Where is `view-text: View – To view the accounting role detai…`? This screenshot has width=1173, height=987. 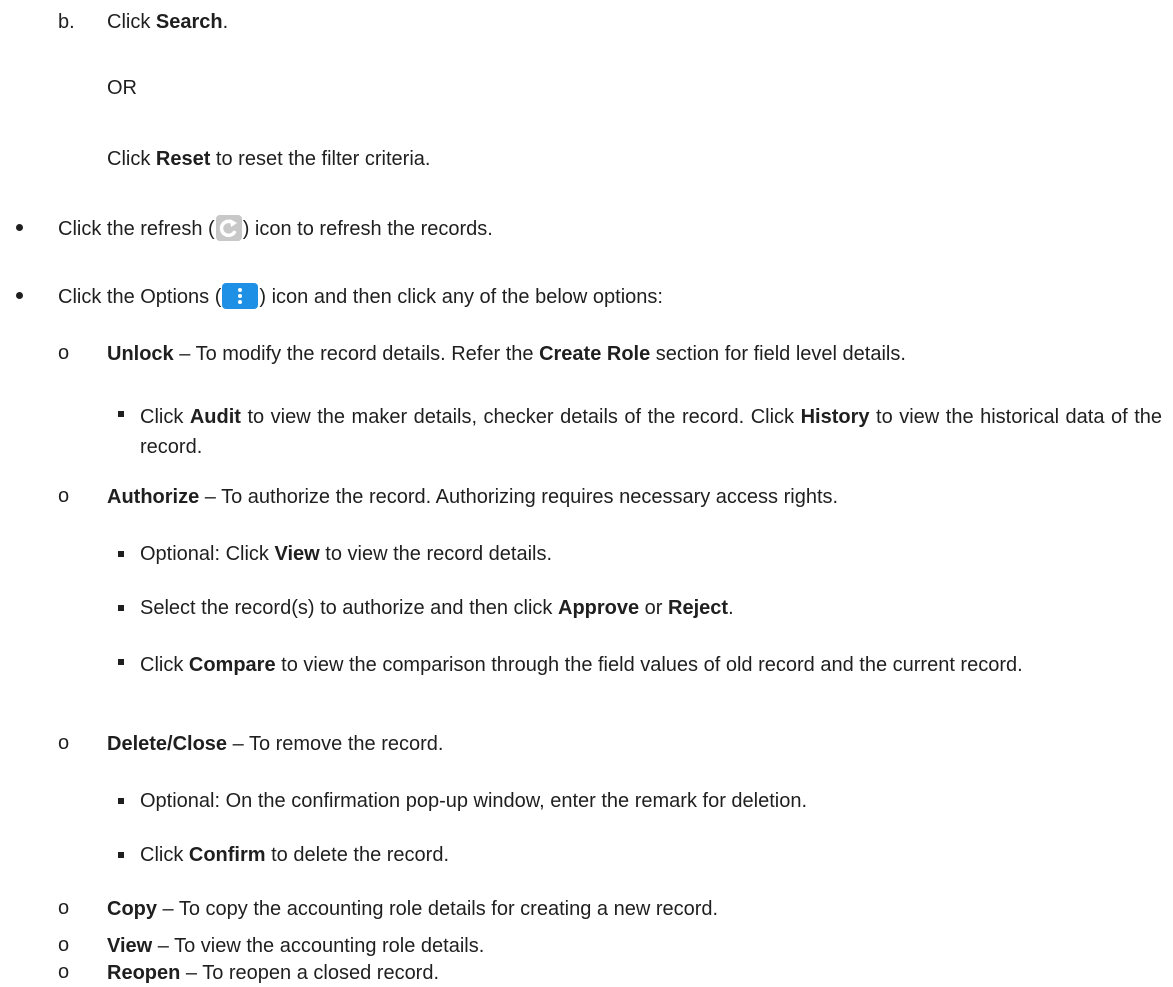 view-text: View – To view the accounting role detai… is located at coordinates (296, 946).